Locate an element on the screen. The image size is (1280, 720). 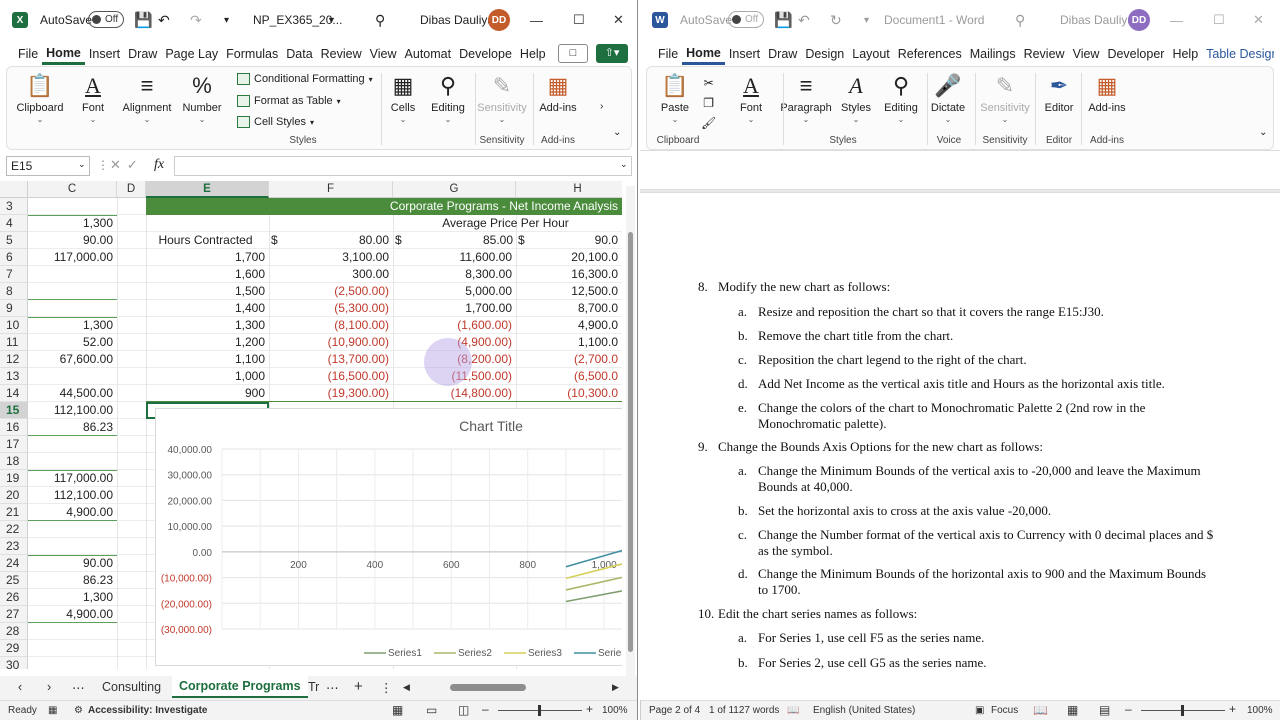
word-zoom-in-icon: + is located at coordinates (1232, 709).